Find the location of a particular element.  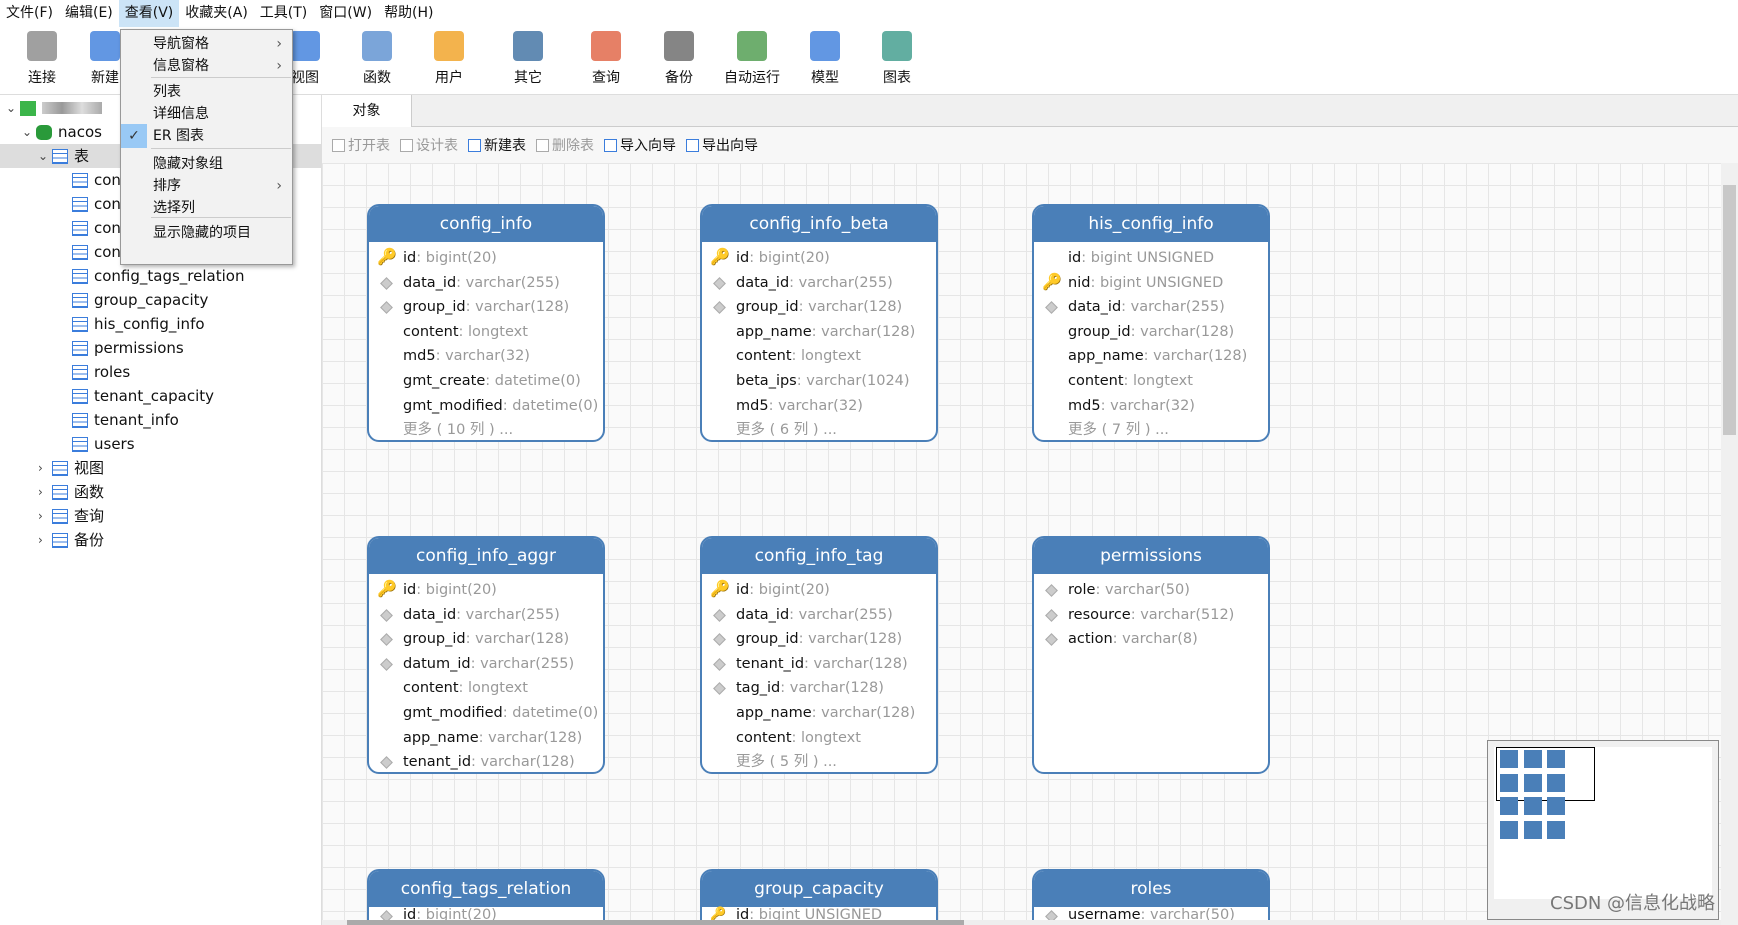

tree-group: › 查询 is located at coordinates (71, 516).